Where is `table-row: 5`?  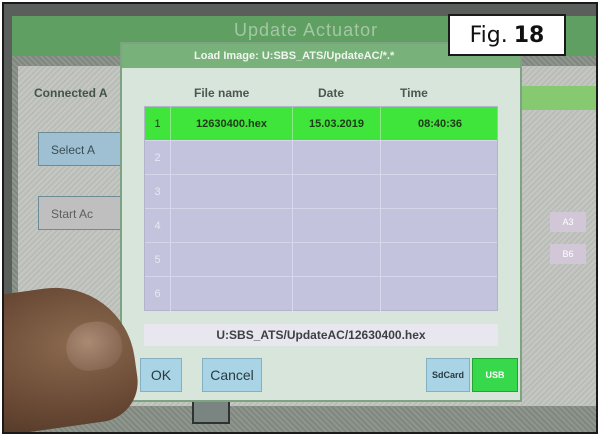
table-row: 5 is located at coordinates (321, 260).